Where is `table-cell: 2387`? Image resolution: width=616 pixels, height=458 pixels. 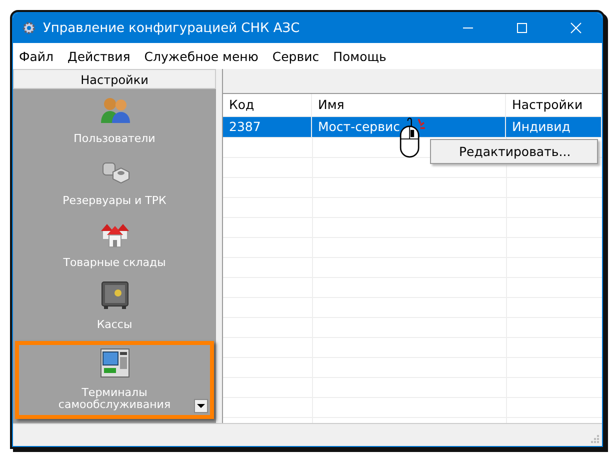 table-cell: 2387 is located at coordinates (267, 127).